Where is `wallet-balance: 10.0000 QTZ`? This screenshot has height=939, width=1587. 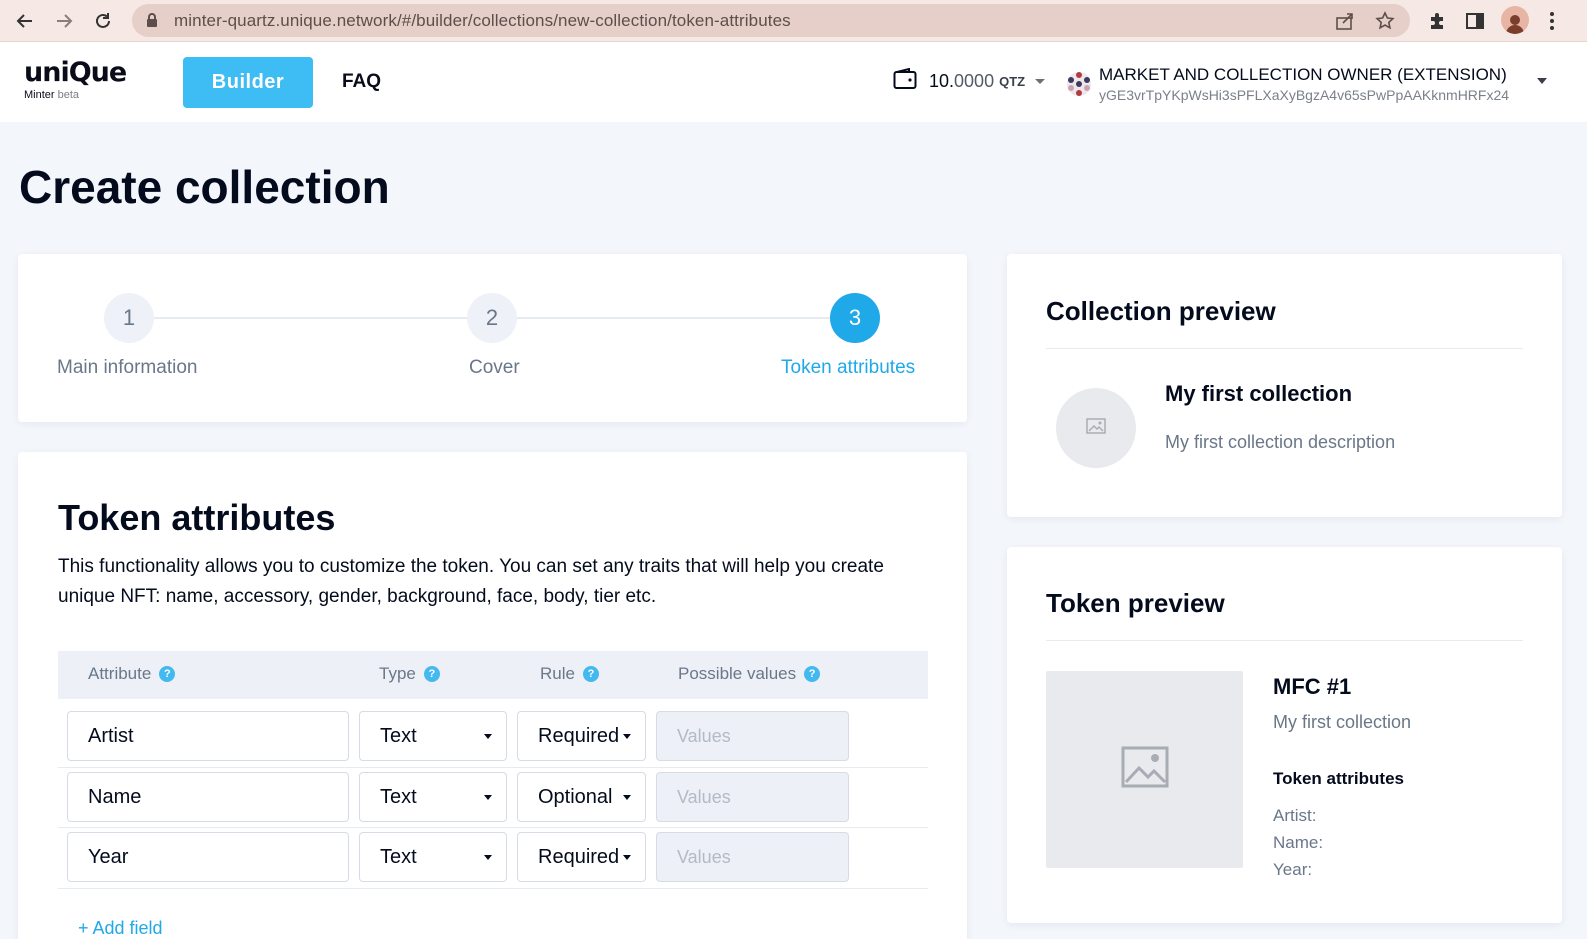 wallet-balance: 10.0000 QTZ is located at coordinates (969, 81).